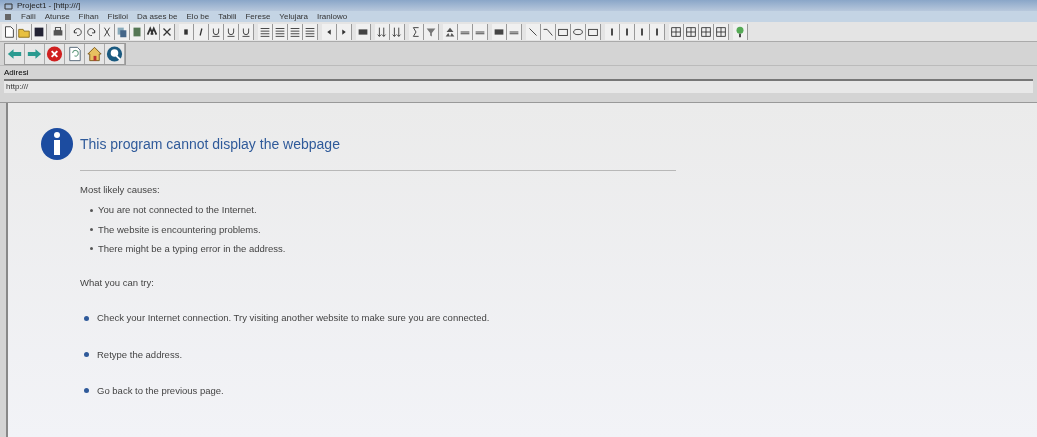 The image size is (1037, 437). I want to click on error-heading: This program cannot display the webpage, so click(210, 144).